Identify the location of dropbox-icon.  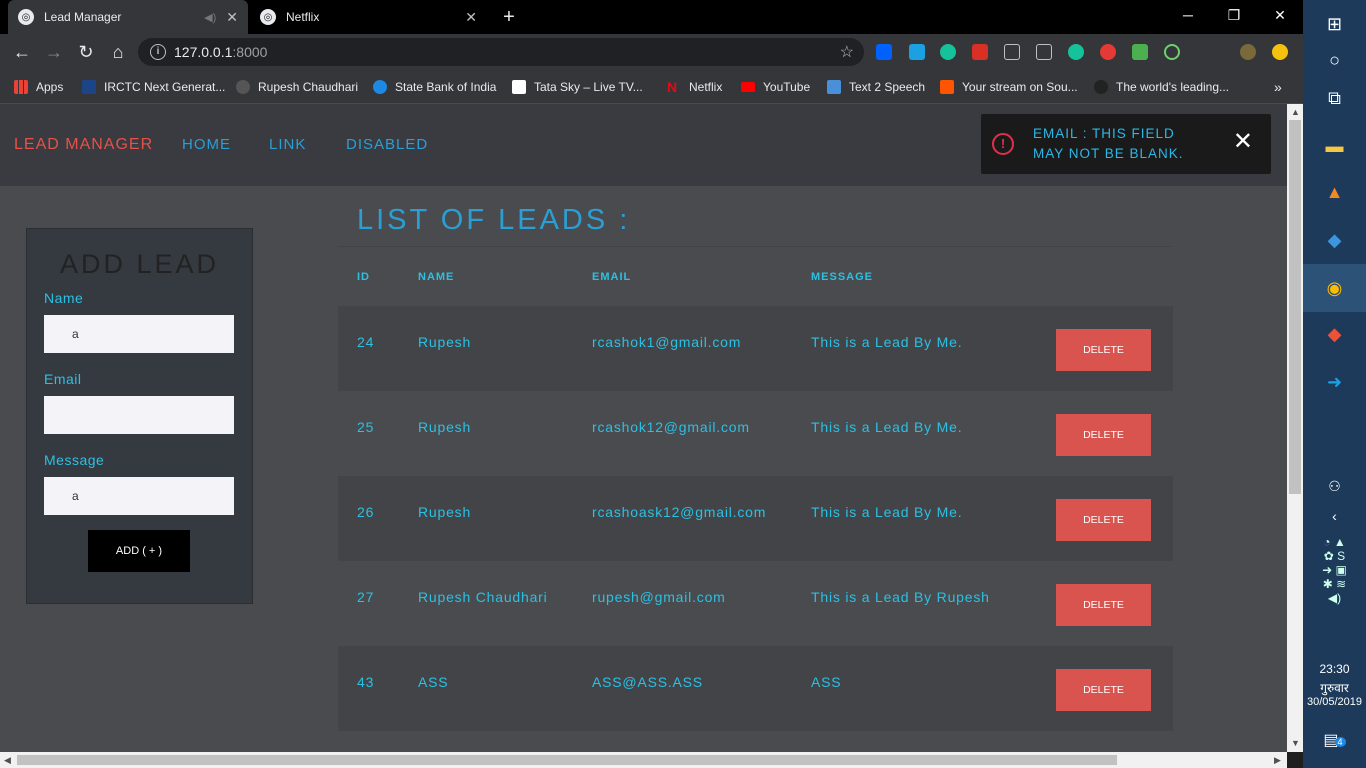
(884, 52).